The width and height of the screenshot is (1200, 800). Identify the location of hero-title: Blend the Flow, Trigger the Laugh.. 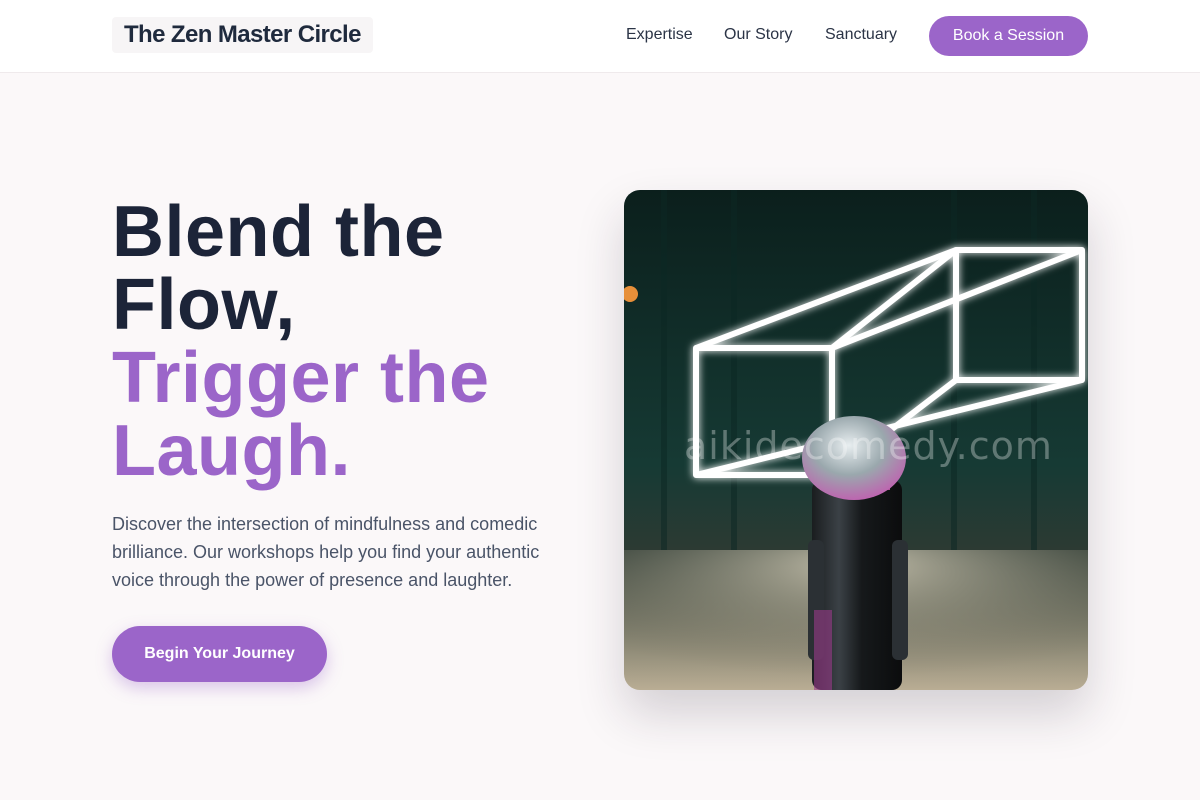
(352, 342).